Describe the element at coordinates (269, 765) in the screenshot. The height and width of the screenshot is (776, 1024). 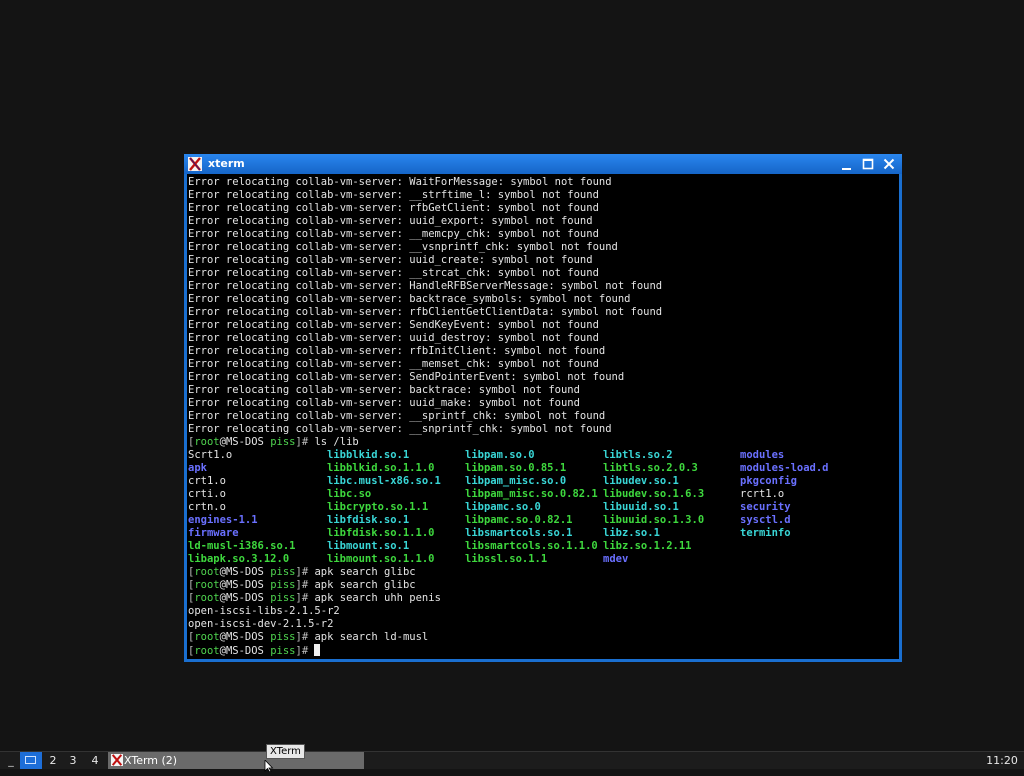
I see `mouse-cursor-icon` at that location.